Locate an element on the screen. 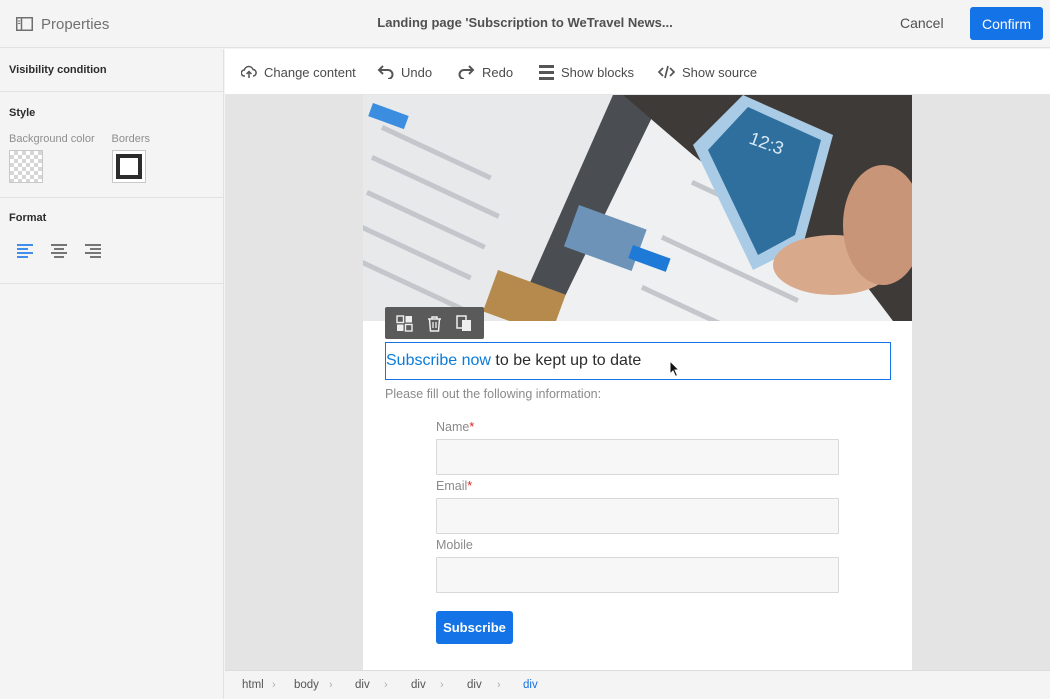 This screenshot has height=699, width=1050. style-section: Style Background color Borders is located at coordinates (111, 145).